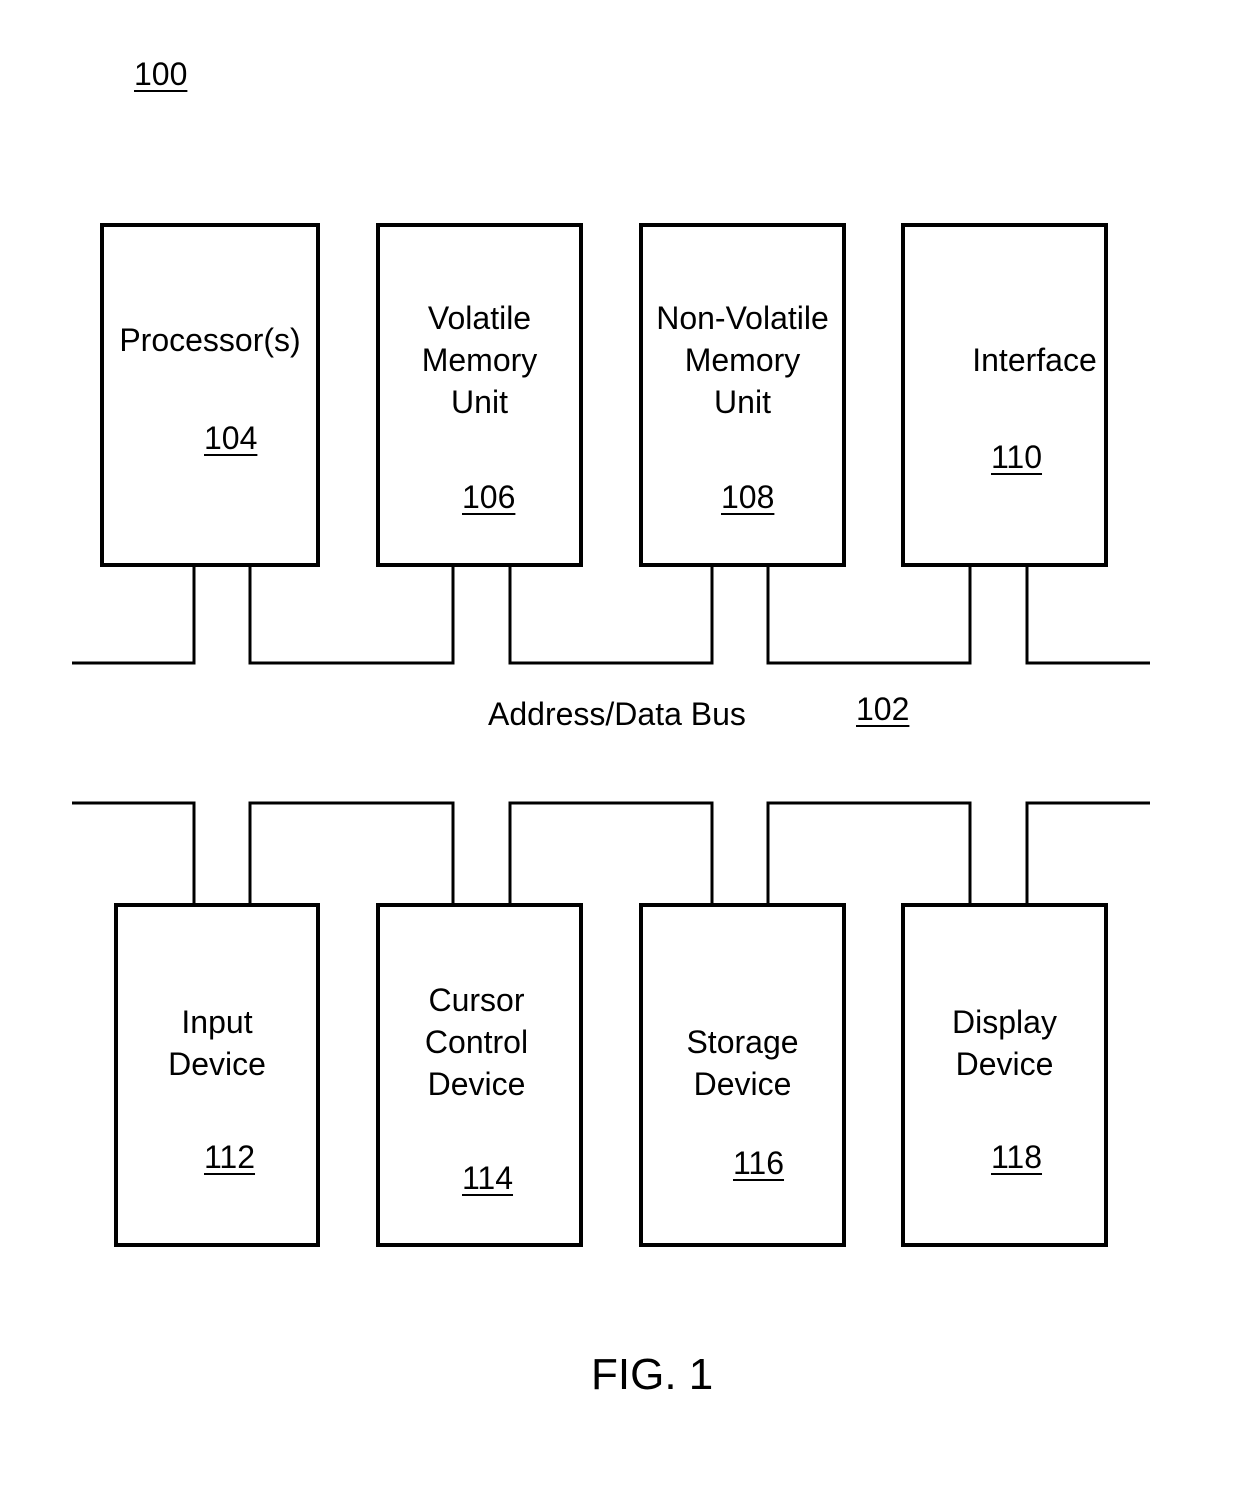 Image resolution: width=1240 pixels, height=1495 pixels. I want to click on non-volatile-memory-label: Non-Volatile Memory Unit, so click(742, 360).